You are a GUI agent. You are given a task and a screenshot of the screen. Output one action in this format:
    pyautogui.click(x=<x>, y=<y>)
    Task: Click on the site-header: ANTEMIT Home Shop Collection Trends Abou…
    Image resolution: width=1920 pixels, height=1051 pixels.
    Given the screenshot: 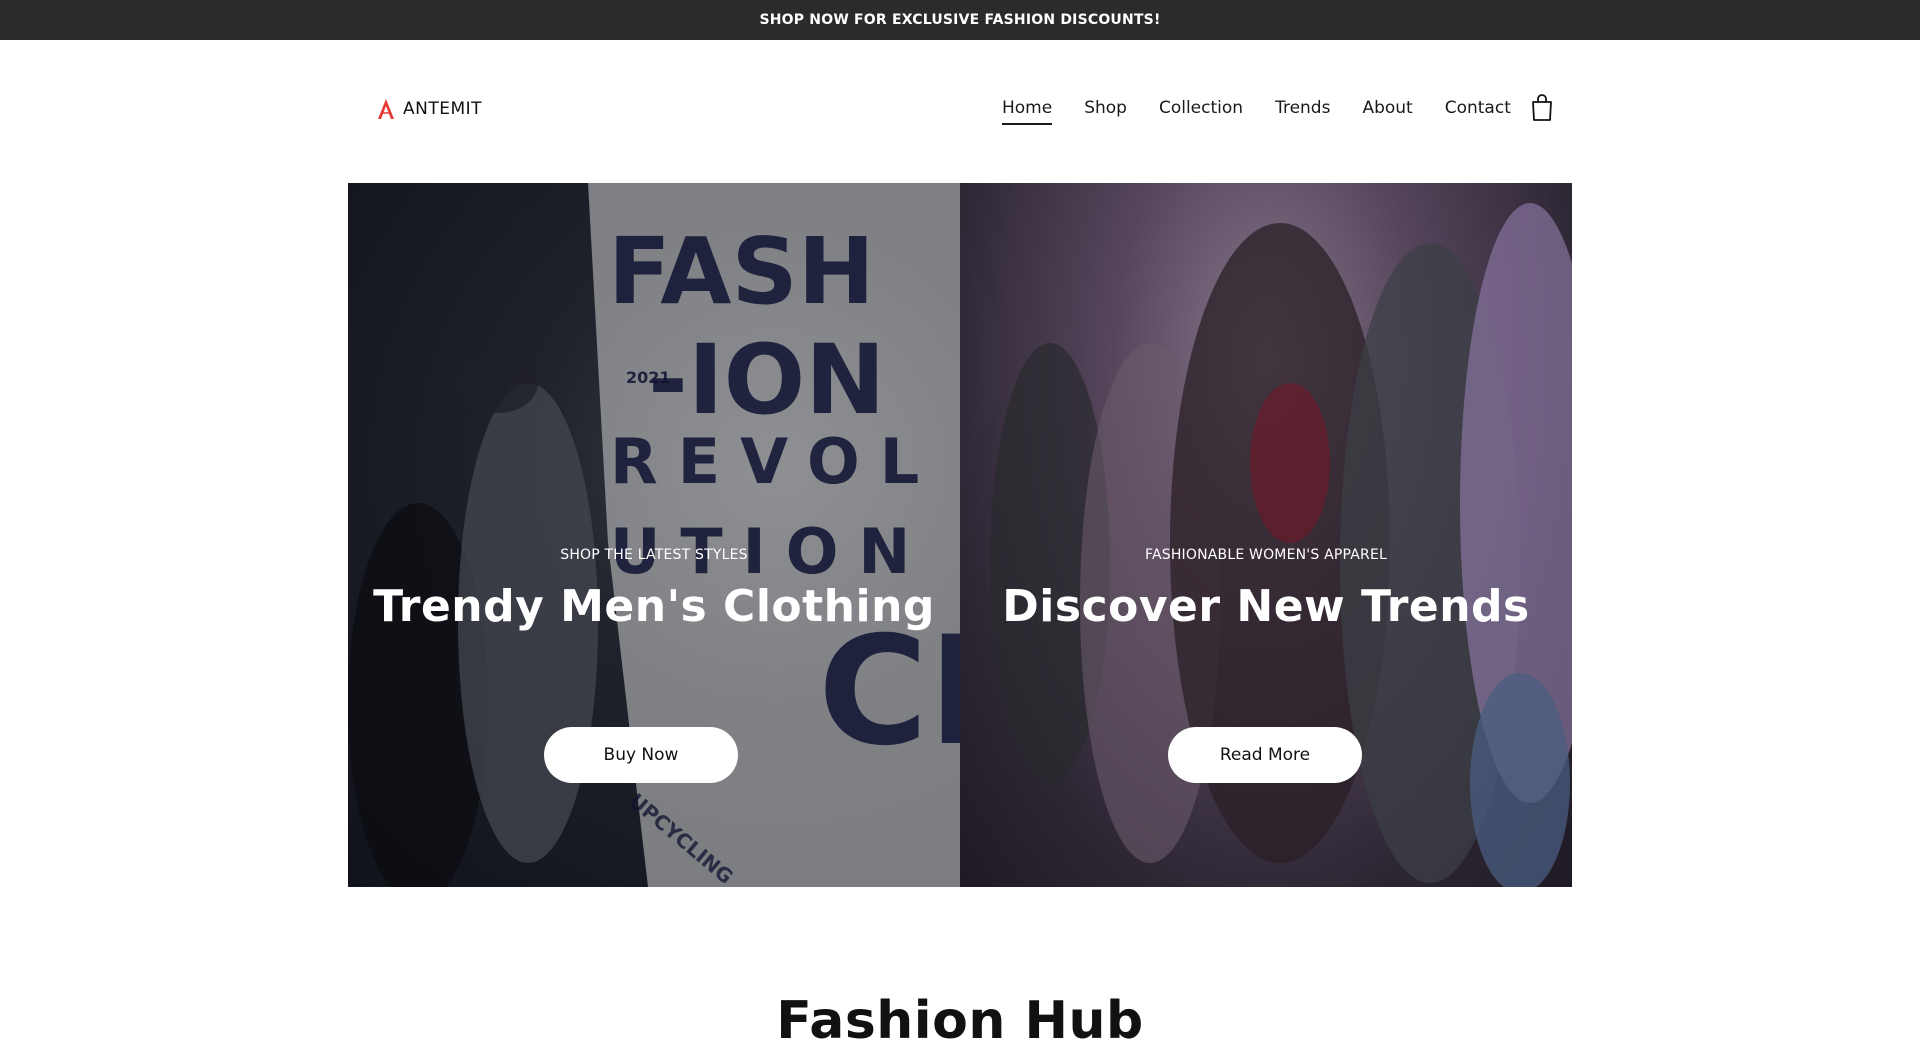 What is the action you would take?
    pyautogui.click(x=960, y=111)
    